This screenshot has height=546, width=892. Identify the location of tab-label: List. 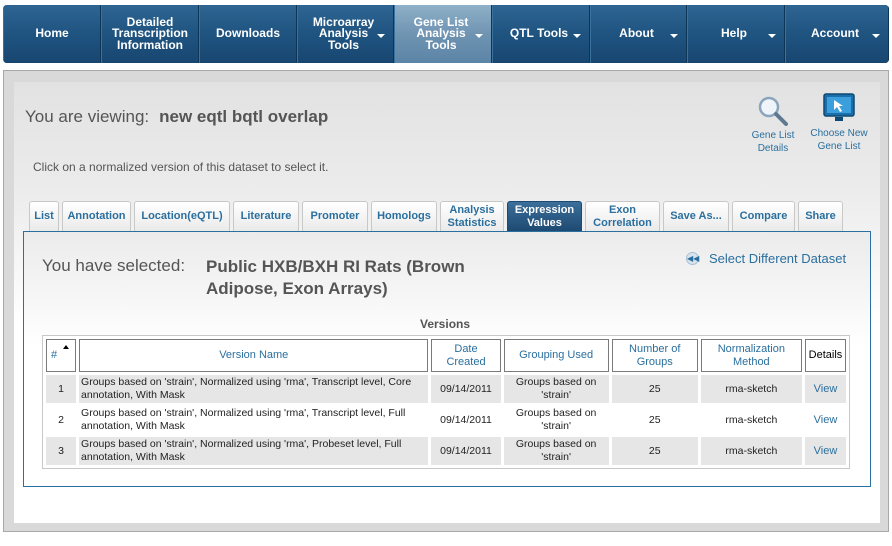
(44, 216).